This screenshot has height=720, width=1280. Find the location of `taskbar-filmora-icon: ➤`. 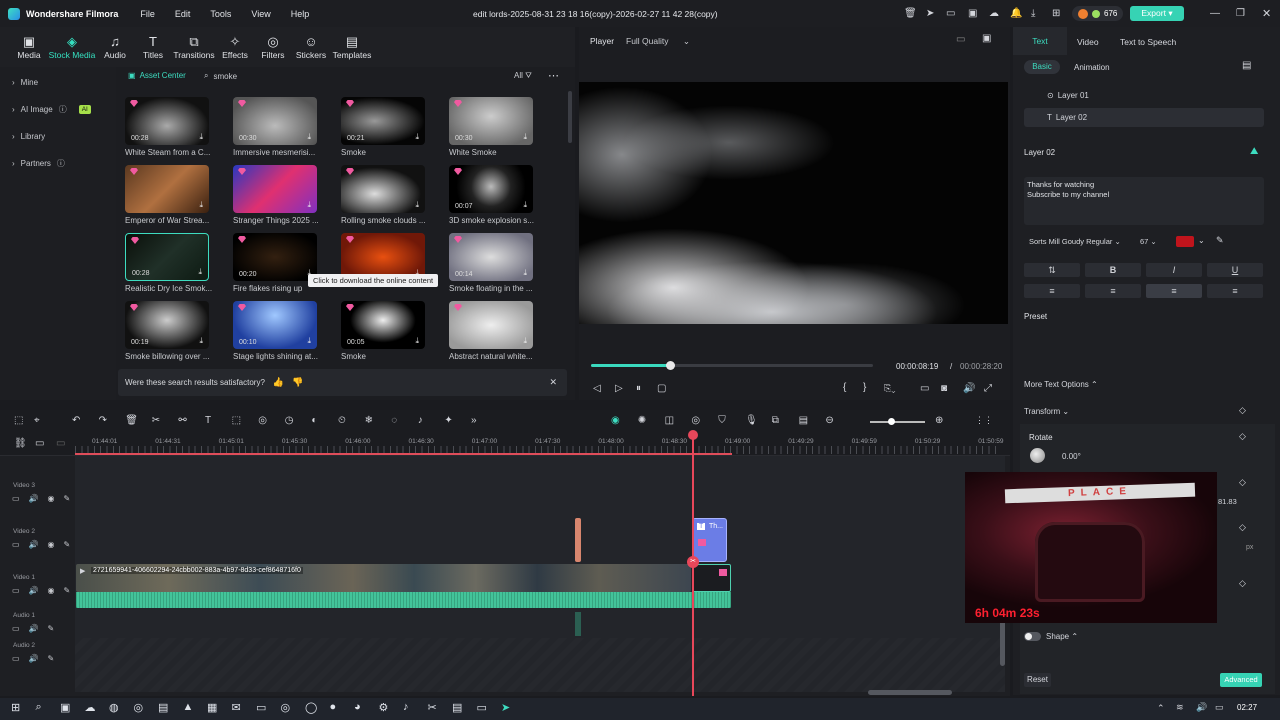

taskbar-filmora-icon: ➤ is located at coordinates (505, 707).